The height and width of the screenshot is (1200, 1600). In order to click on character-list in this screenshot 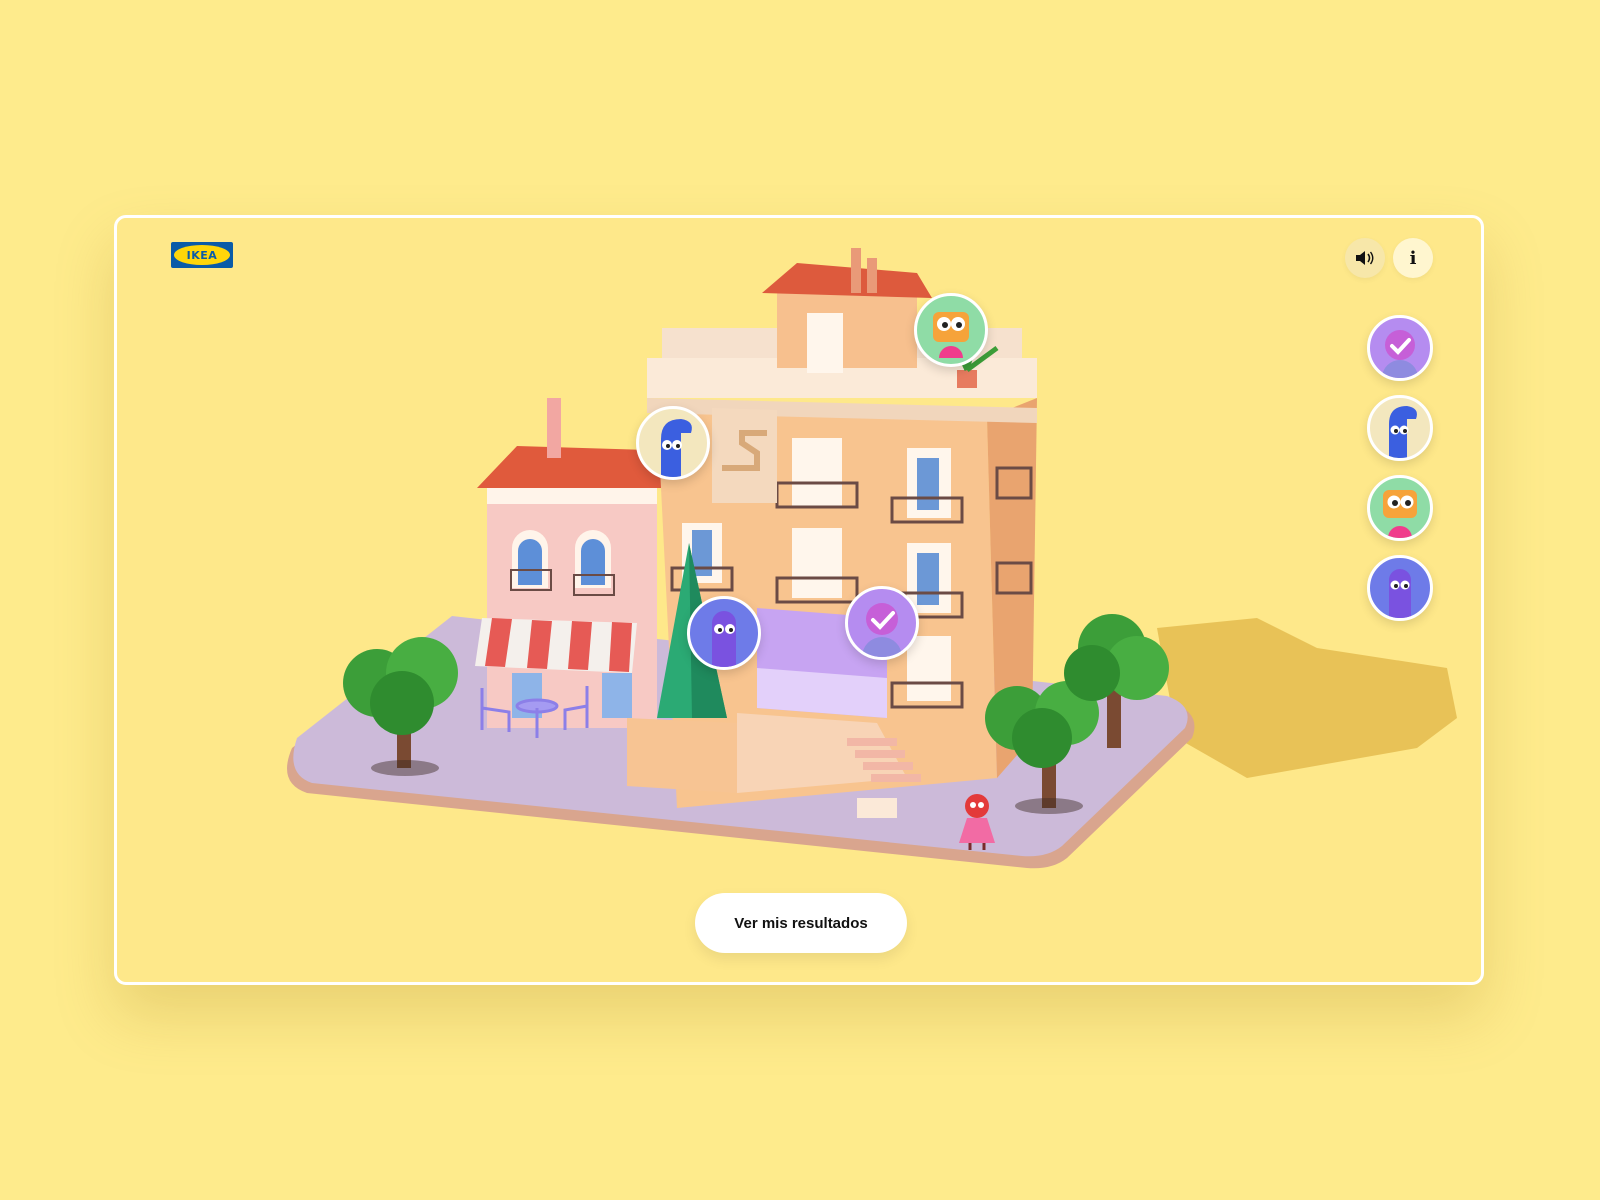, I will do `click(1400, 468)`.